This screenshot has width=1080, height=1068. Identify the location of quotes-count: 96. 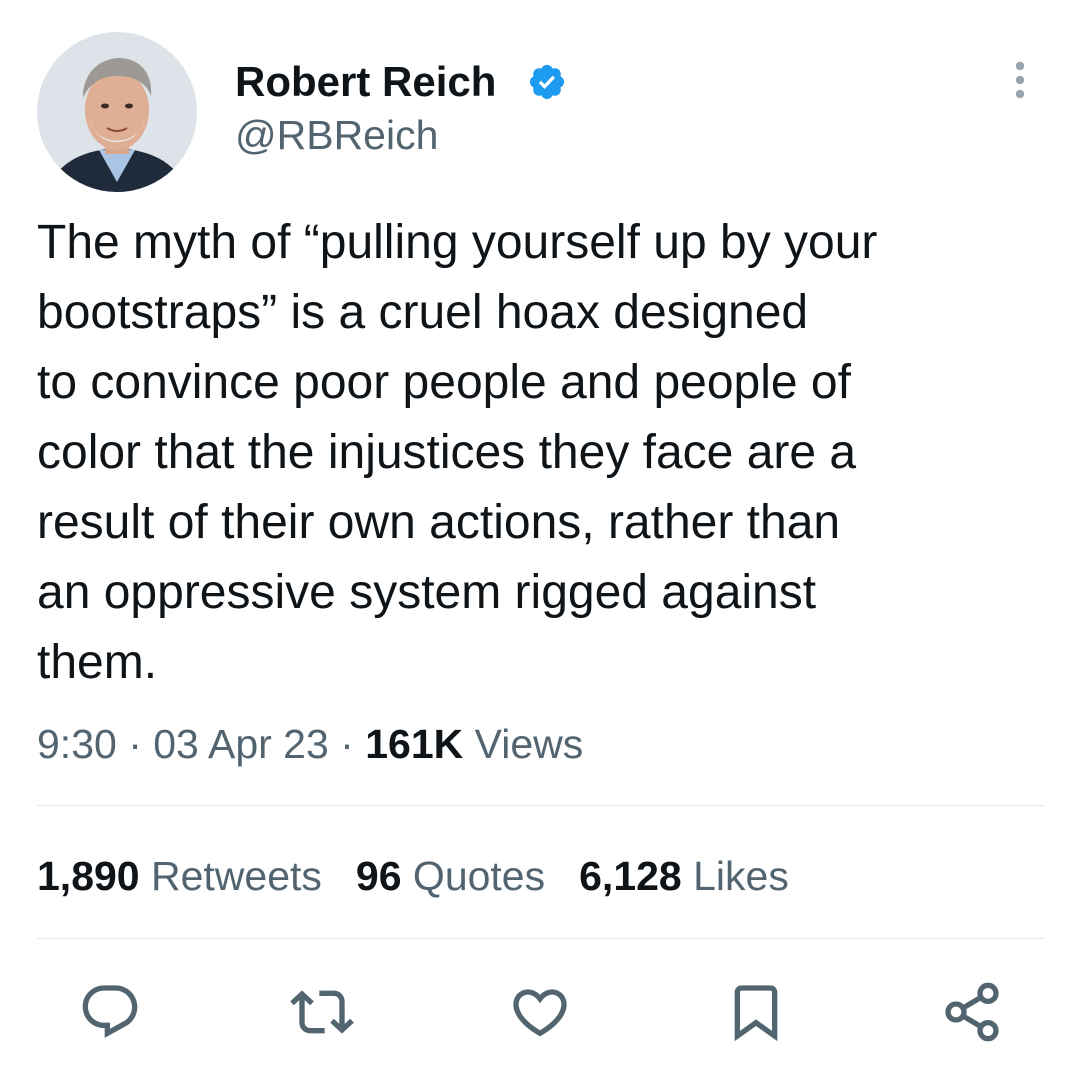
(378, 876).